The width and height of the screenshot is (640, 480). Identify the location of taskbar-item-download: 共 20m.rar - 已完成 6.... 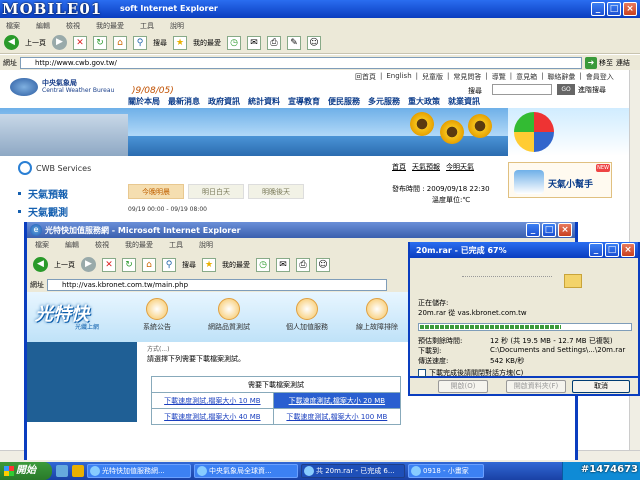
(353, 471).